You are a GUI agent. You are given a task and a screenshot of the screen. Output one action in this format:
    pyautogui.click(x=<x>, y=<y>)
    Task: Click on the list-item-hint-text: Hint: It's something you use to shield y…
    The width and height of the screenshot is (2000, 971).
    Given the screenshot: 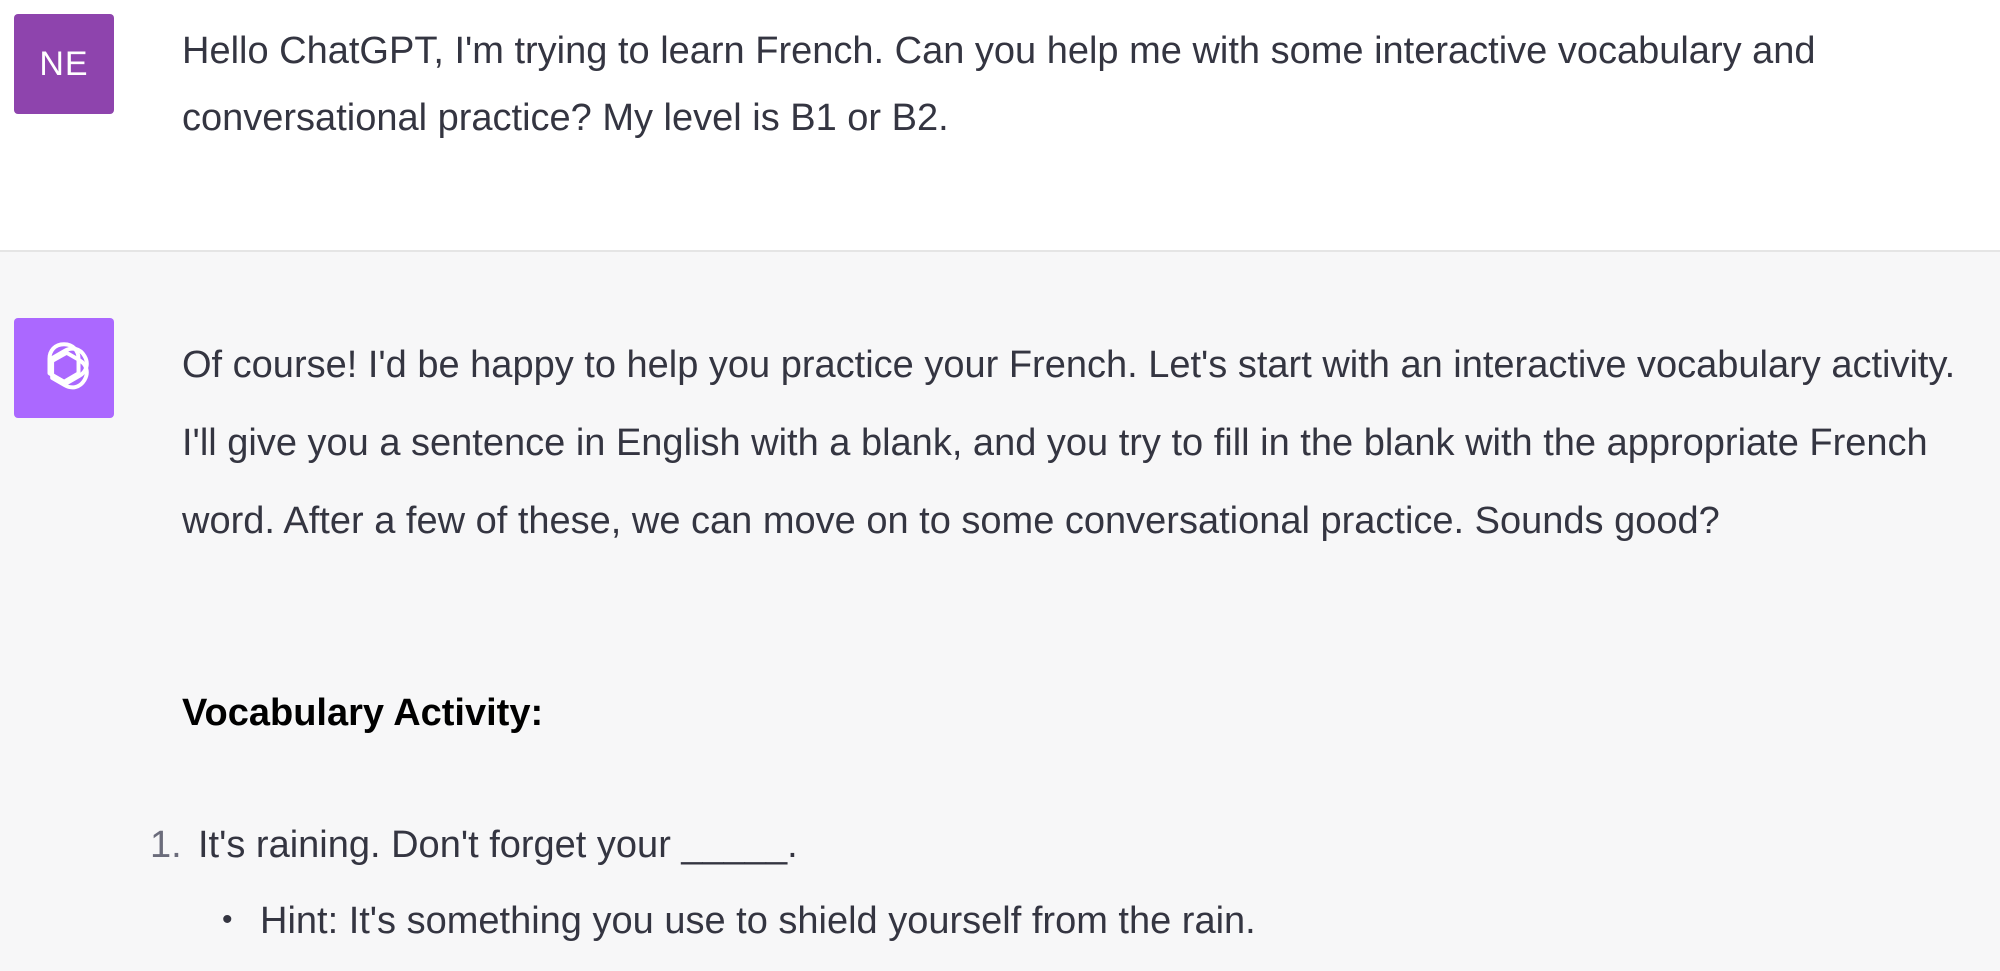 What is the action you would take?
    pyautogui.click(x=758, y=921)
    